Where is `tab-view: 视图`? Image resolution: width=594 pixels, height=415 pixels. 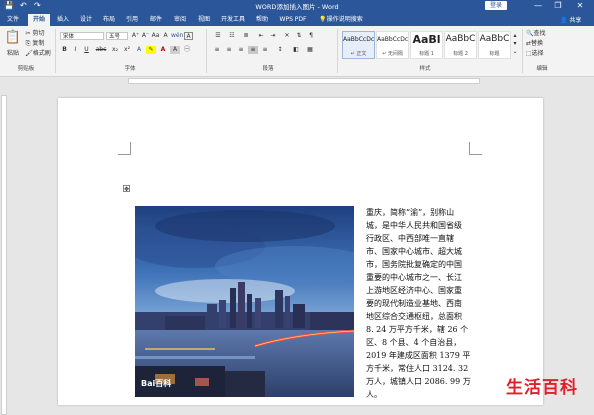 tab-view: 视图 is located at coordinates (204, 20).